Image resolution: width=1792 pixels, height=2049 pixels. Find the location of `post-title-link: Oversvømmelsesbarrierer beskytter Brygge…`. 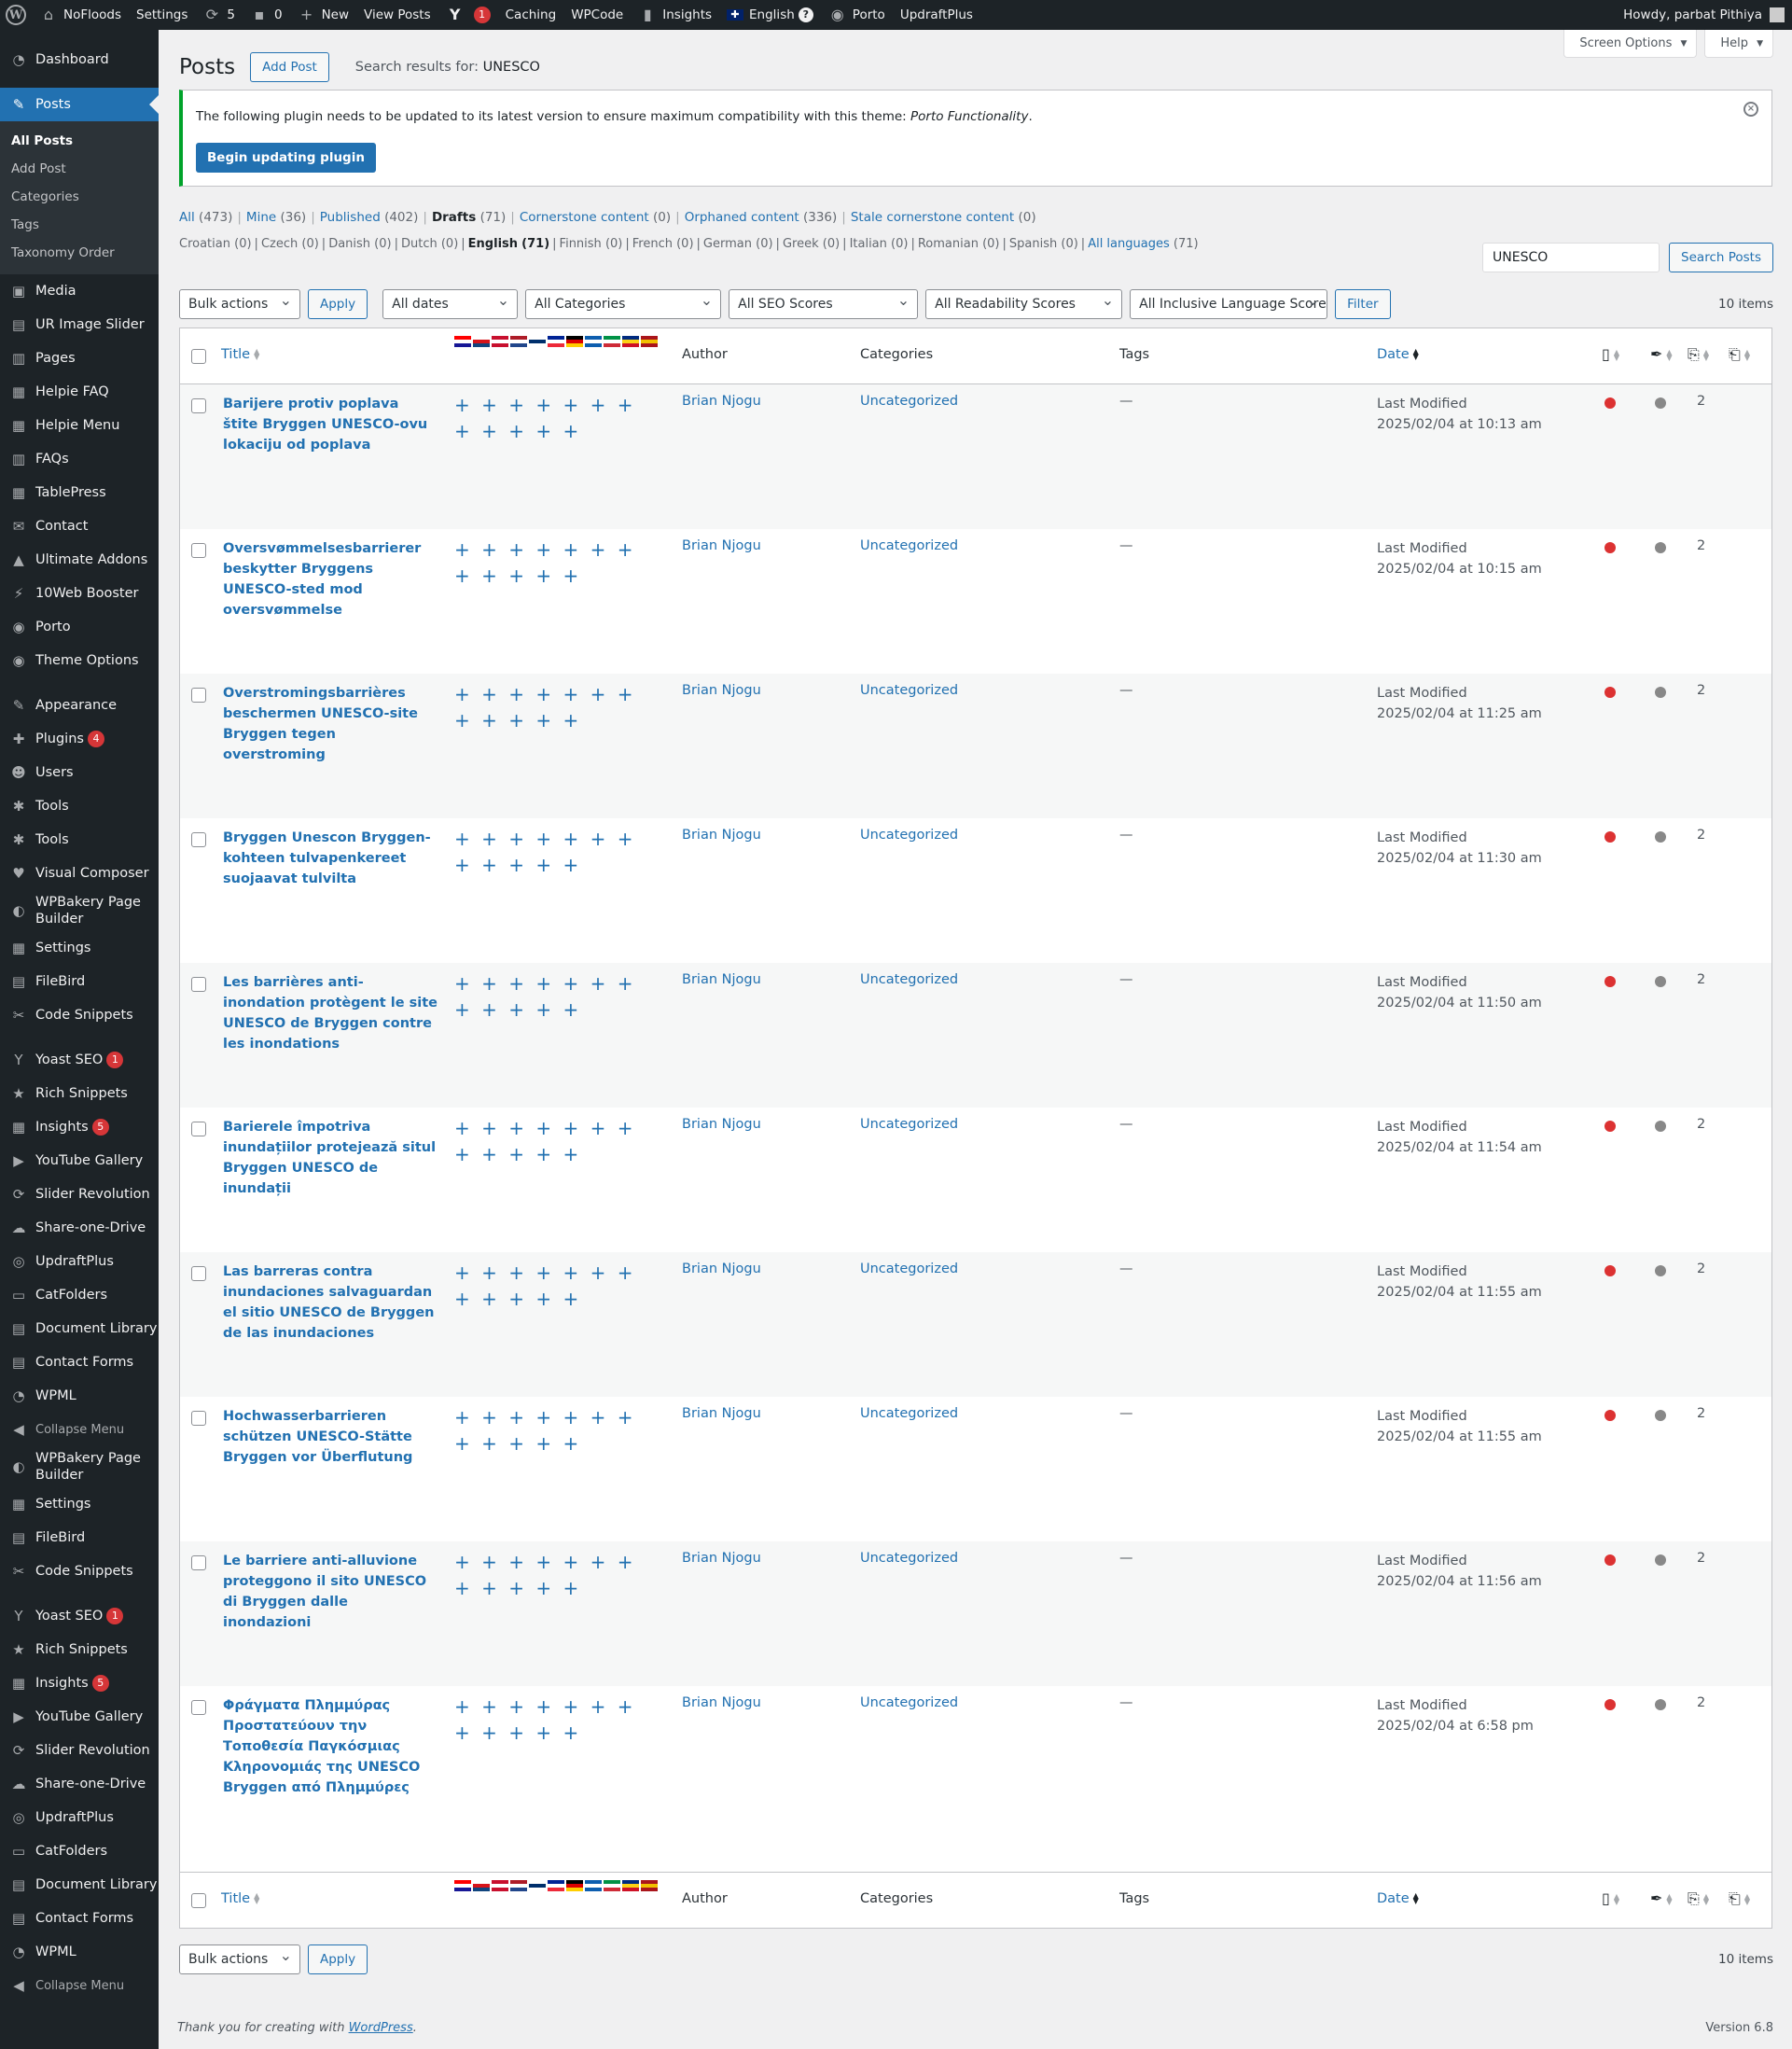

post-title-link: Oversvømmelsesbarrierer beskytter Brygge… is located at coordinates (331, 579).